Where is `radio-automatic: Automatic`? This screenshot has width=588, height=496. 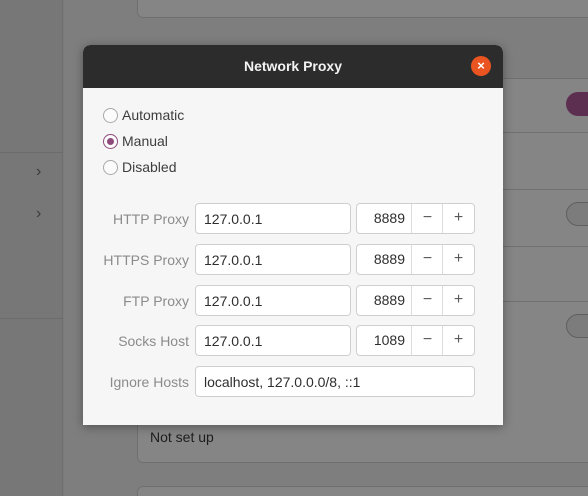 radio-automatic: Automatic is located at coordinates (143, 115).